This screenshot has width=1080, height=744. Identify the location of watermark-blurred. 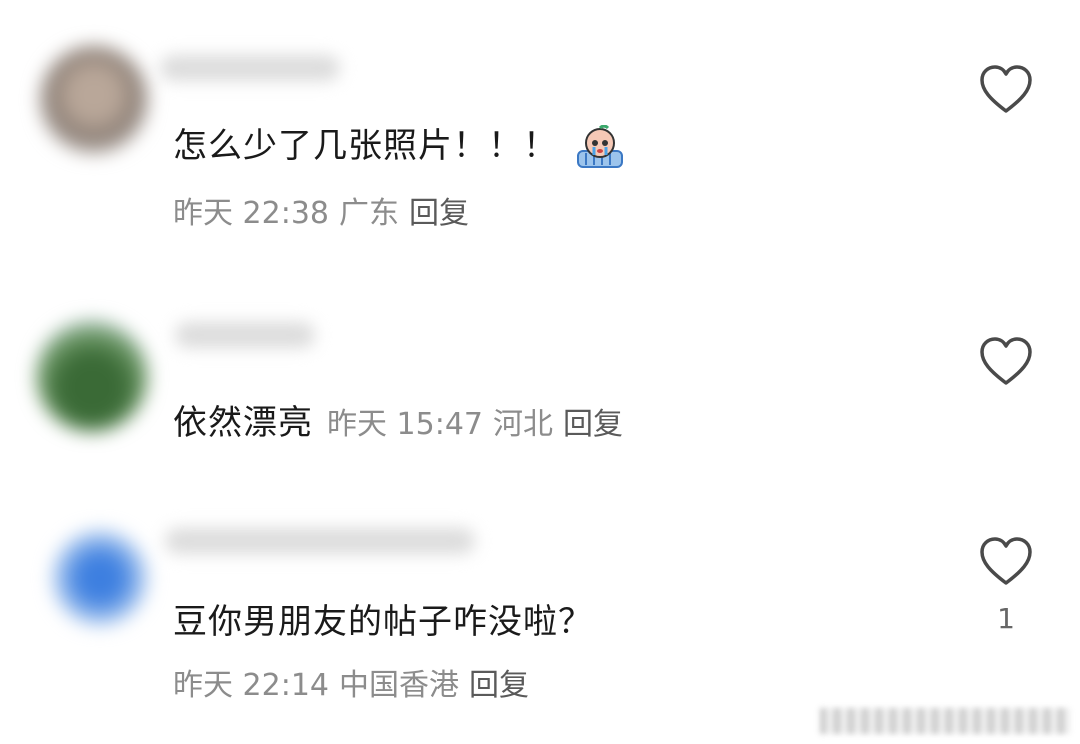
(945, 721).